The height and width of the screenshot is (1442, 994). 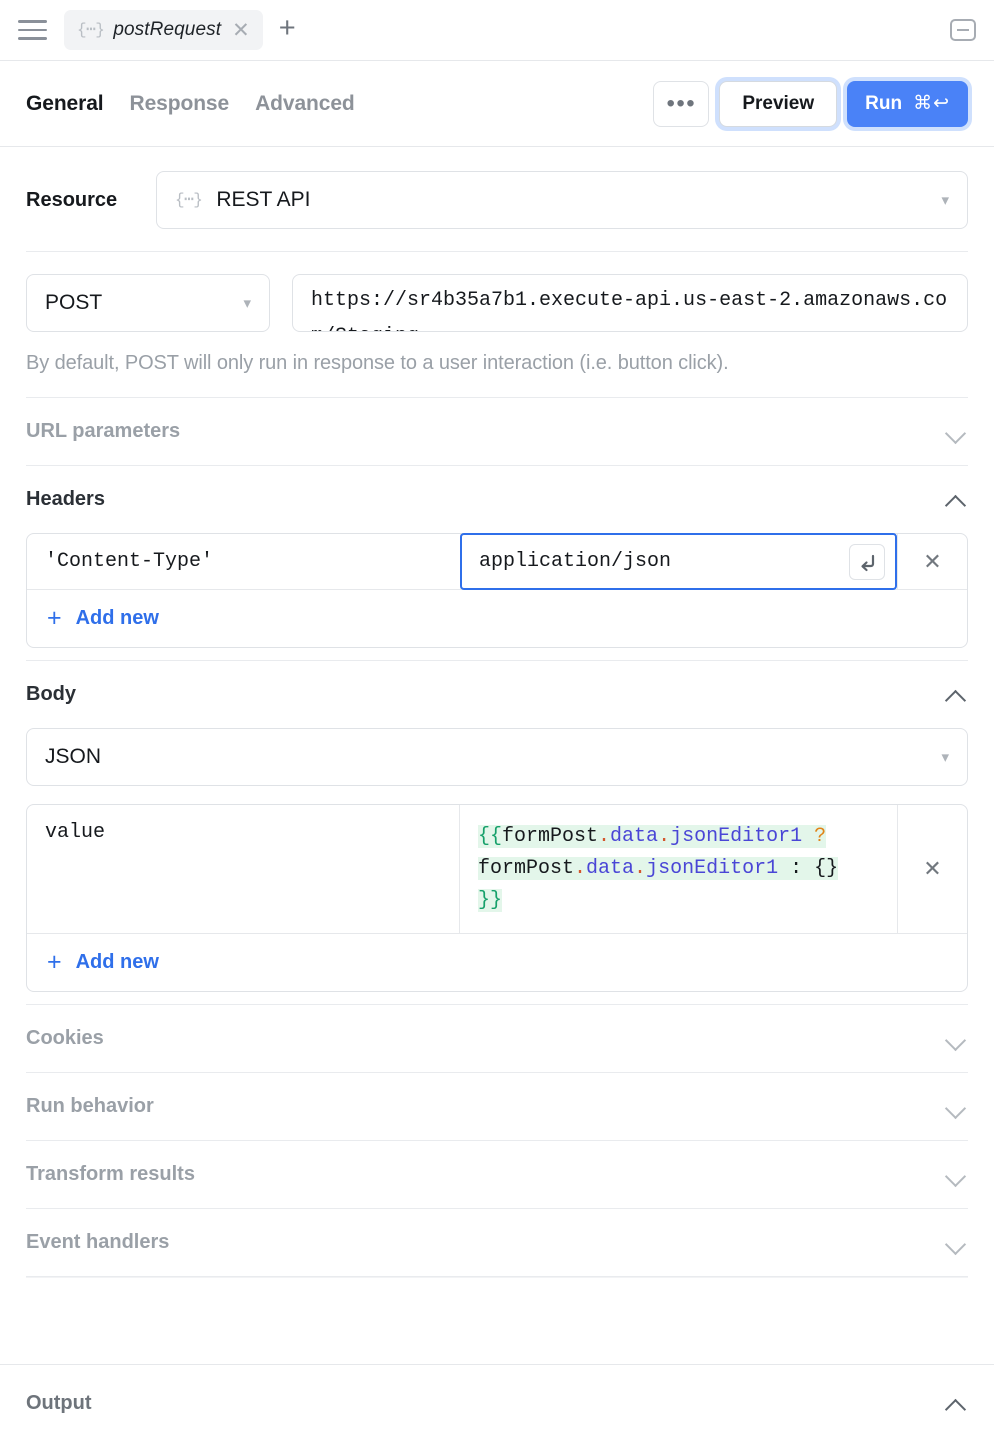 What do you see at coordinates (497, 962) in the screenshot?
I see `add-new-body-button: + Add new` at bounding box center [497, 962].